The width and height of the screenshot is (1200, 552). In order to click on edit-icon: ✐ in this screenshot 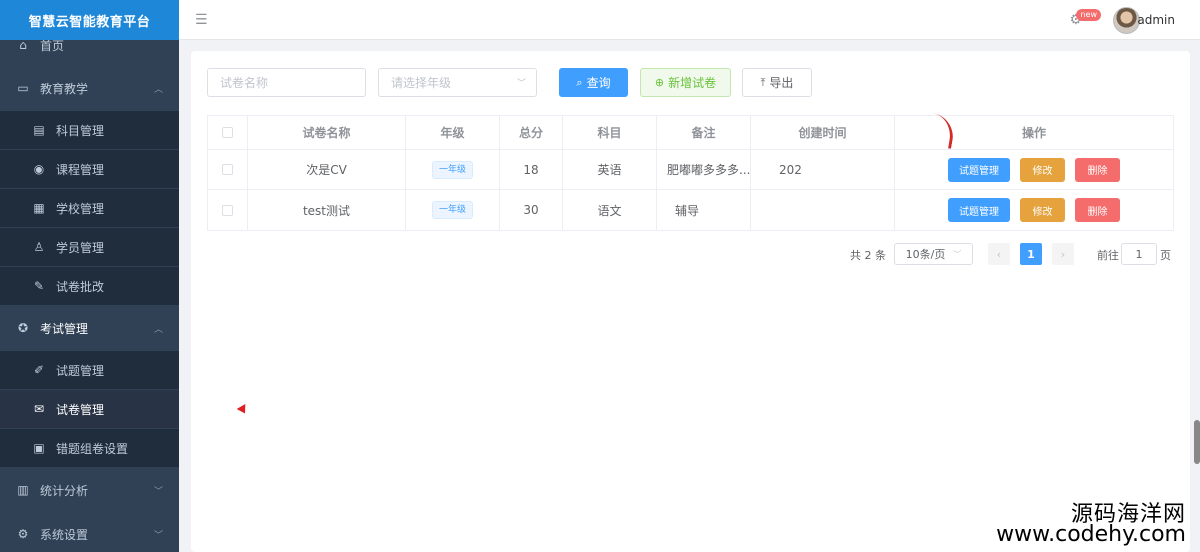, I will do `click(39, 370)`.